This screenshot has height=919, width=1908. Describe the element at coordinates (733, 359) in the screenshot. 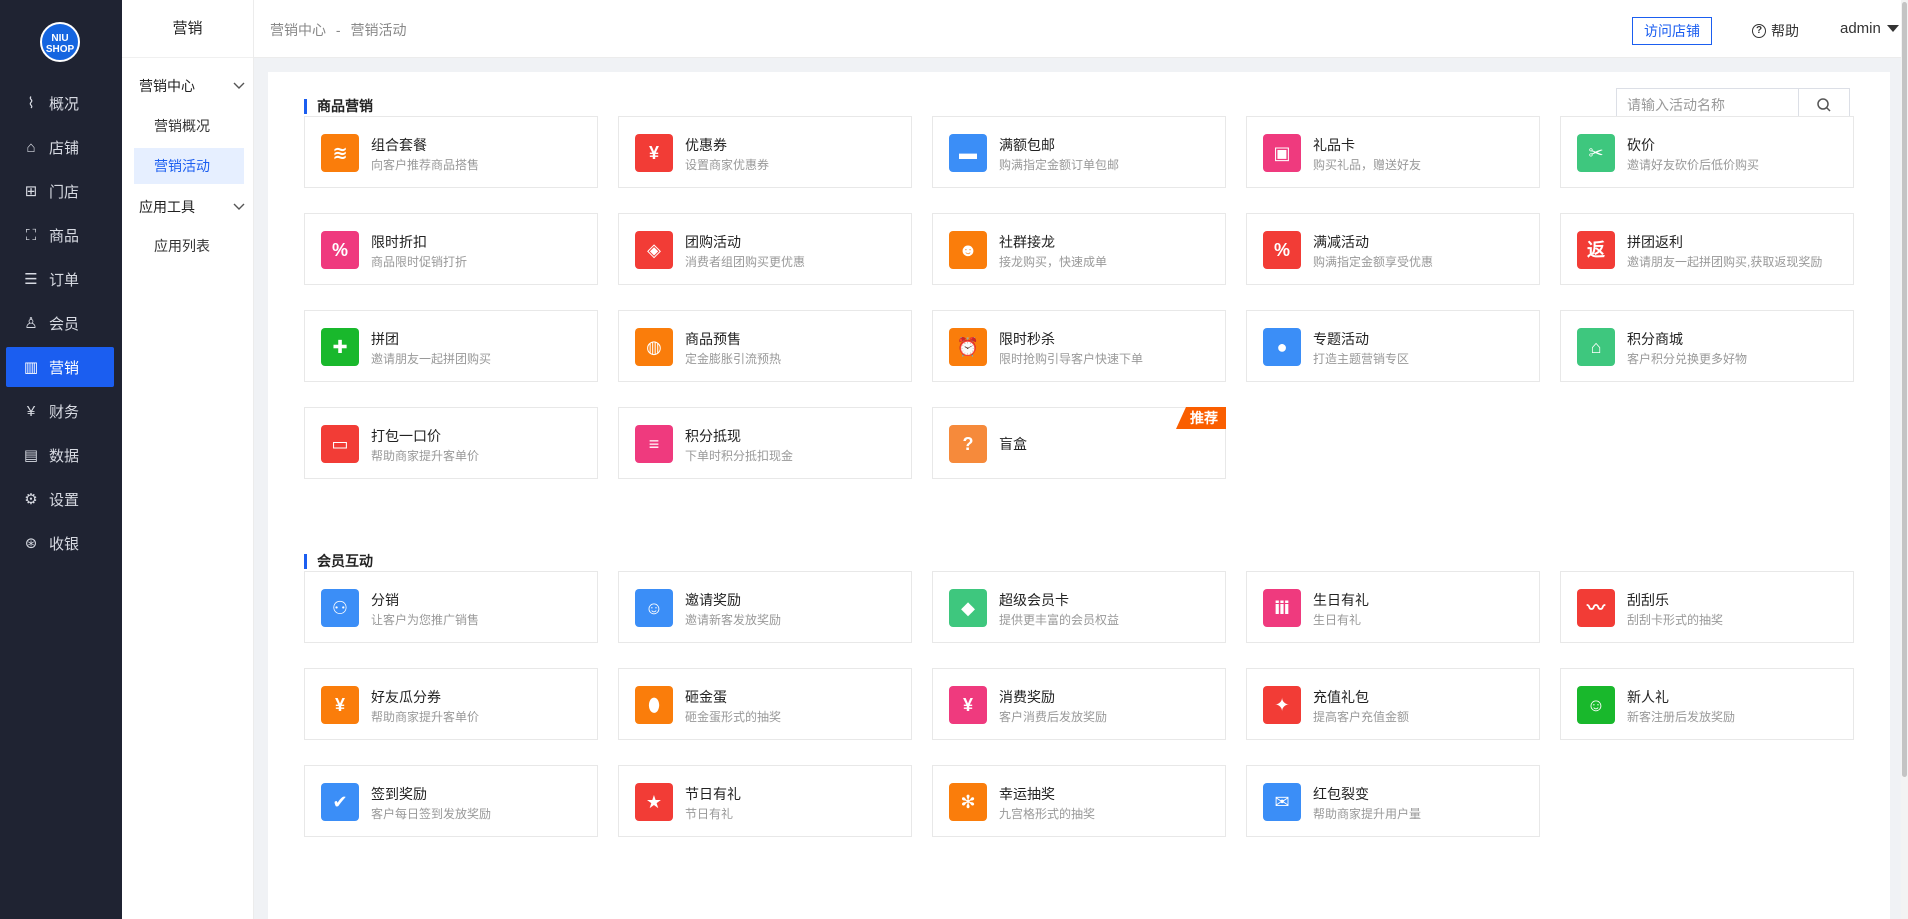

I see `activity-card-desc: 定金膨胀引流预热` at that location.